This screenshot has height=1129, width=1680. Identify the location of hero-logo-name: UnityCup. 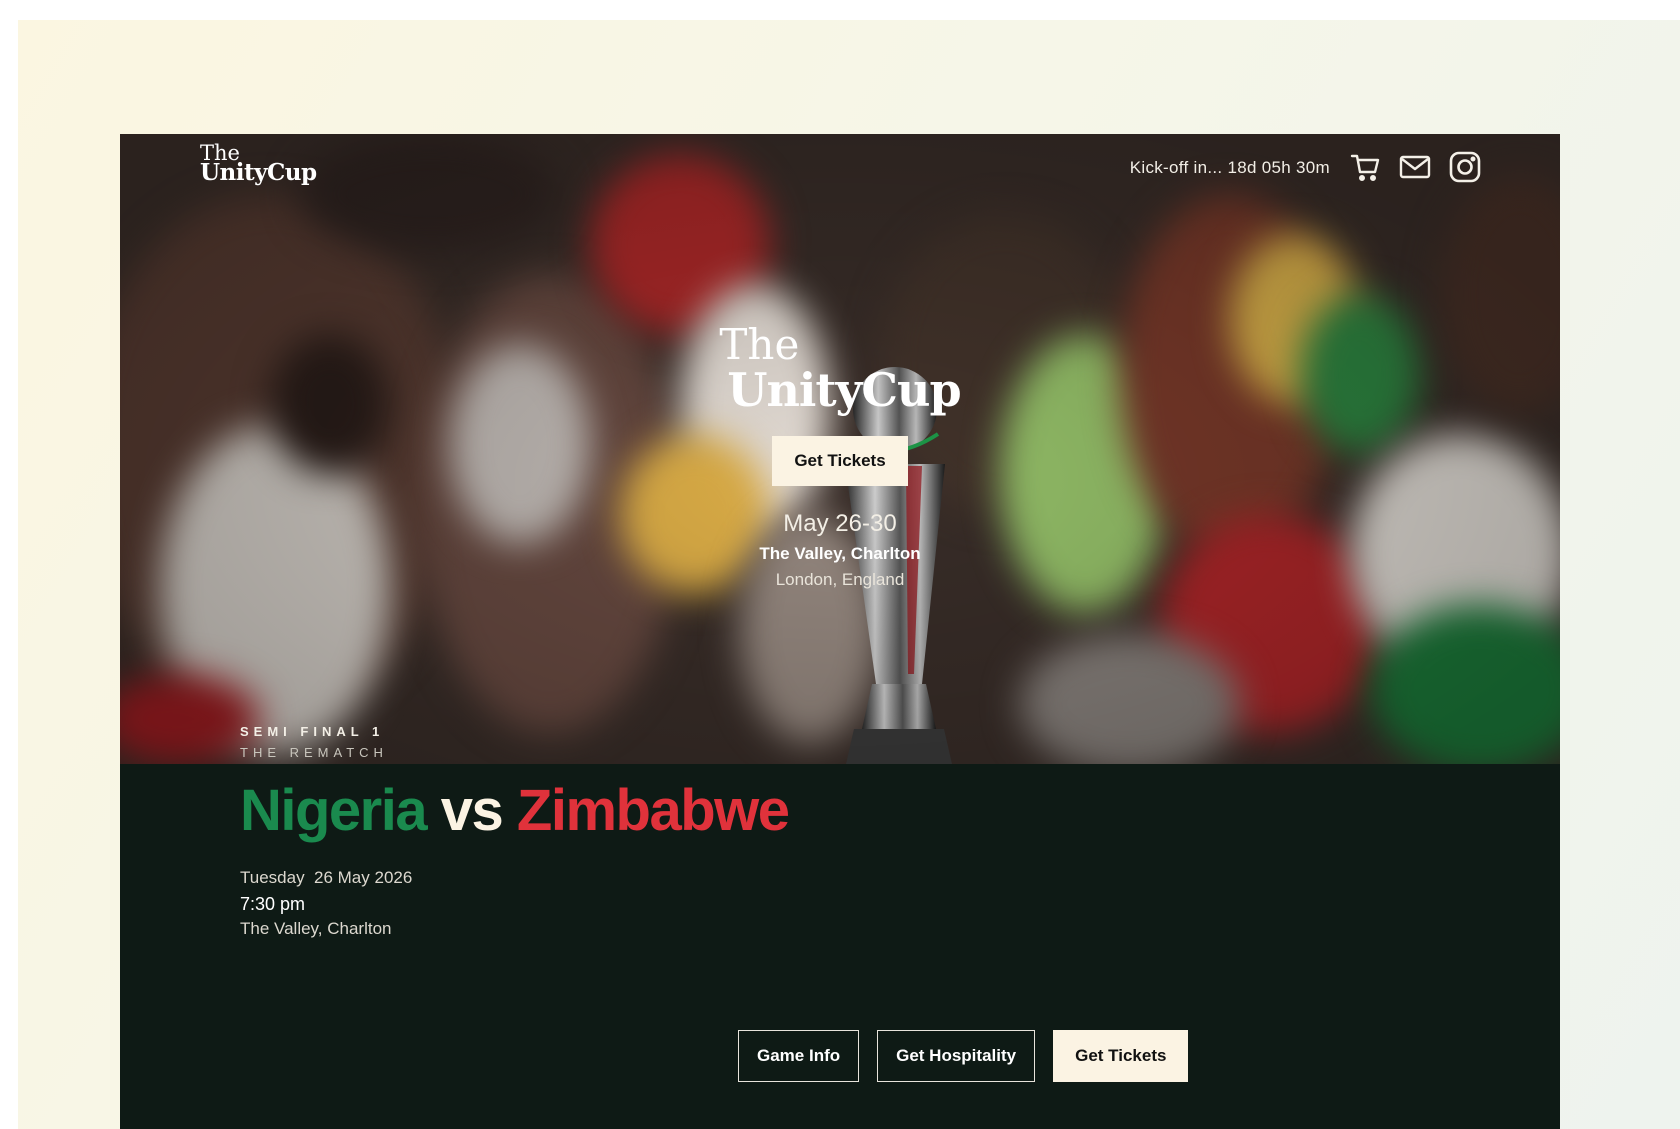
(844, 390).